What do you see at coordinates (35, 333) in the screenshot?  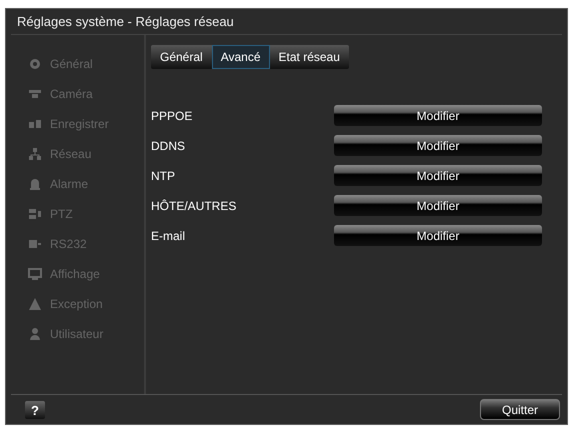 I see `user-icon` at bounding box center [35, 333].